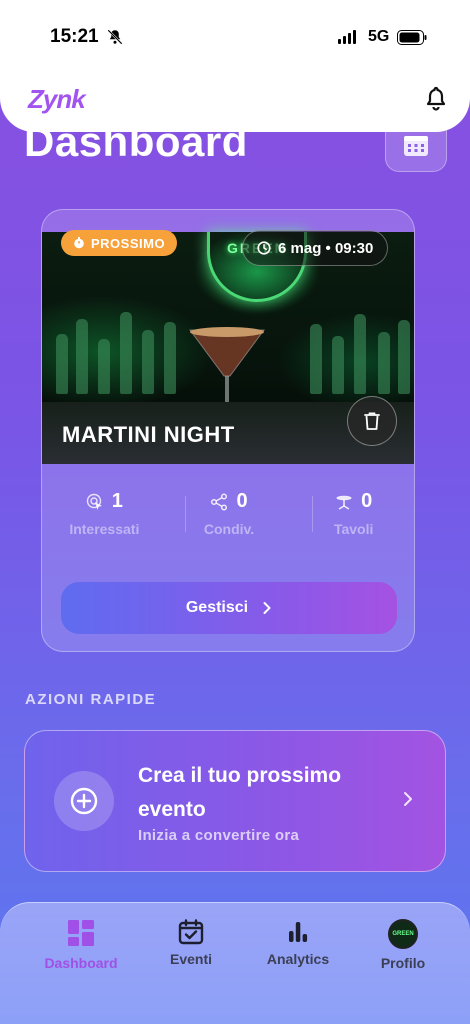 This screenshot has width=470, height=1024. Describe the element at coordinates (57, 99) in the screenshot. I see `app-logo: Zynk` at that location.